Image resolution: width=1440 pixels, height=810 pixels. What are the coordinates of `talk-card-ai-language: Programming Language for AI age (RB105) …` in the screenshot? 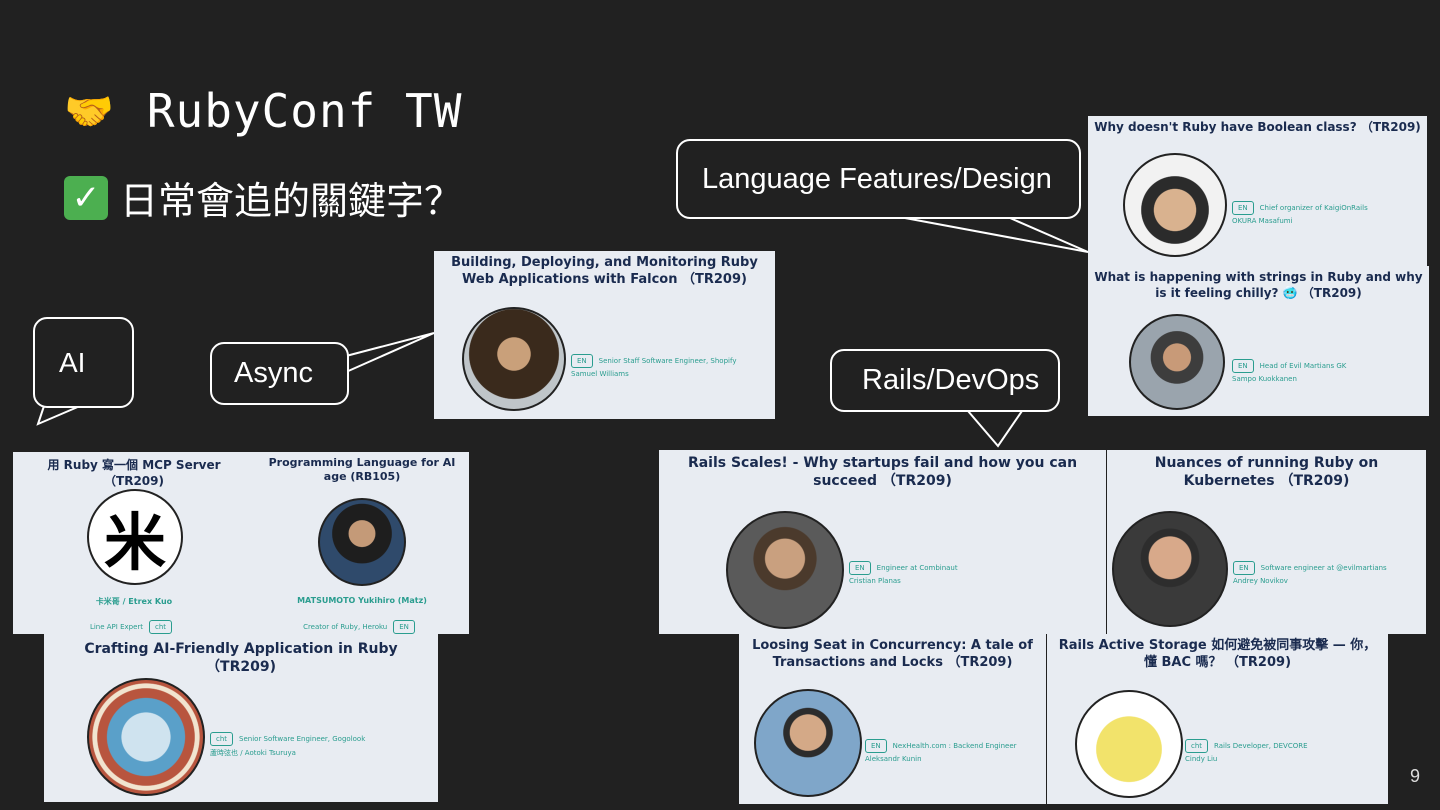 It's located at (362, 543).